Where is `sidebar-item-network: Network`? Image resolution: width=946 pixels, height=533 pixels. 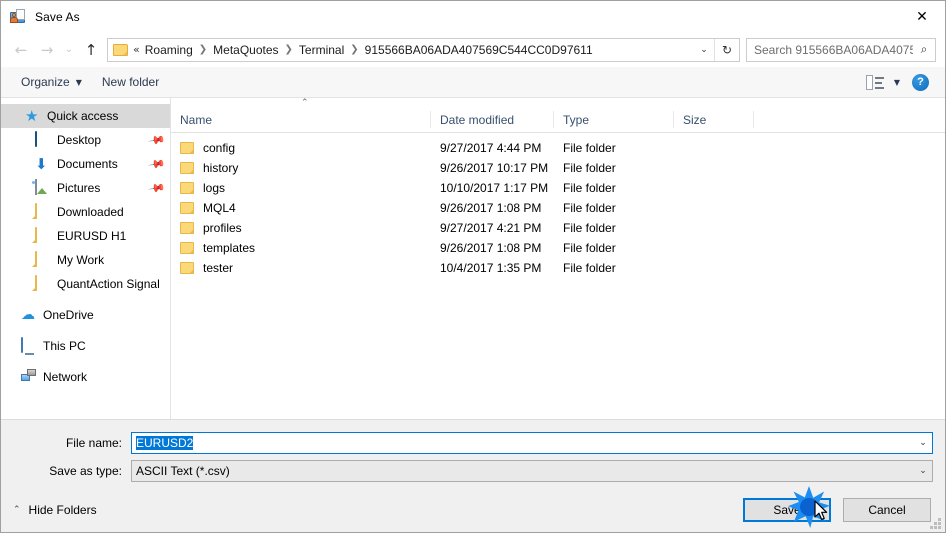
sidebar-item-network: Network is located at coordinates (85, 377).